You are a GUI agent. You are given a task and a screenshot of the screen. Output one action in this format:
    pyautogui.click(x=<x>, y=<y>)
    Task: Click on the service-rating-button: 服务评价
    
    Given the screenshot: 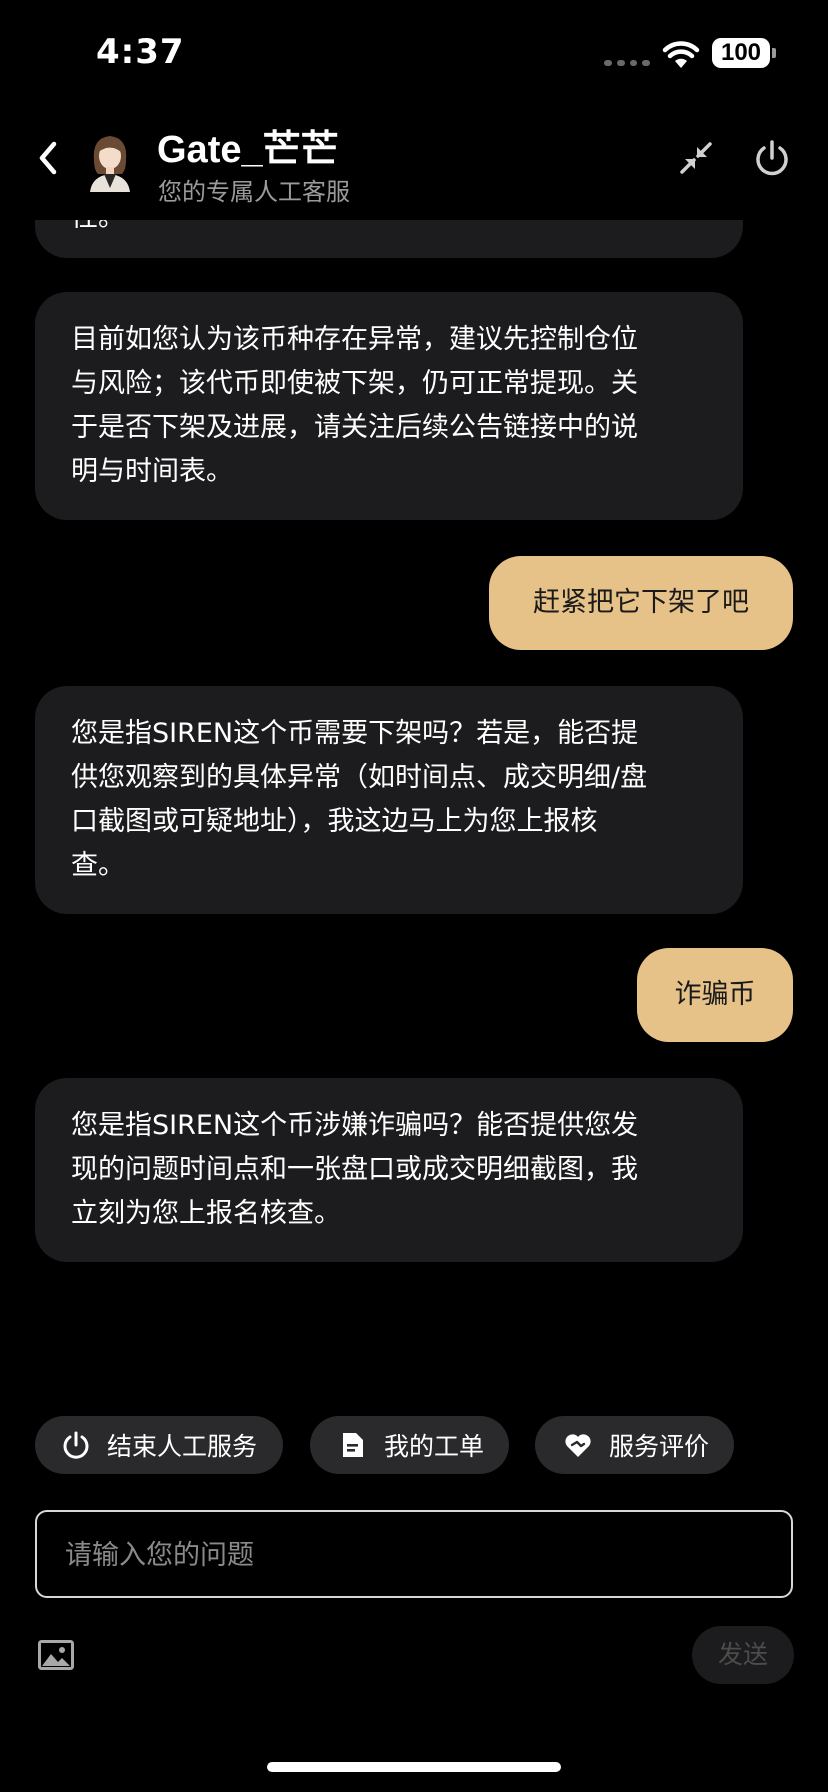 What is the action you would take?
    pyautogui.click(x=634, y=1445)
    